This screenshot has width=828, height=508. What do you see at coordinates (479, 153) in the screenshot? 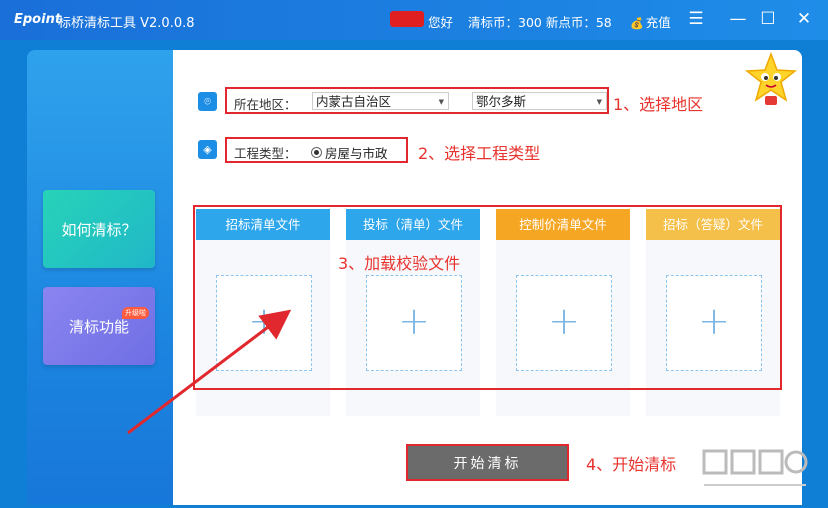
I see `annotation-step2: 2、选择工程类型` at bounding box center [479, 153].